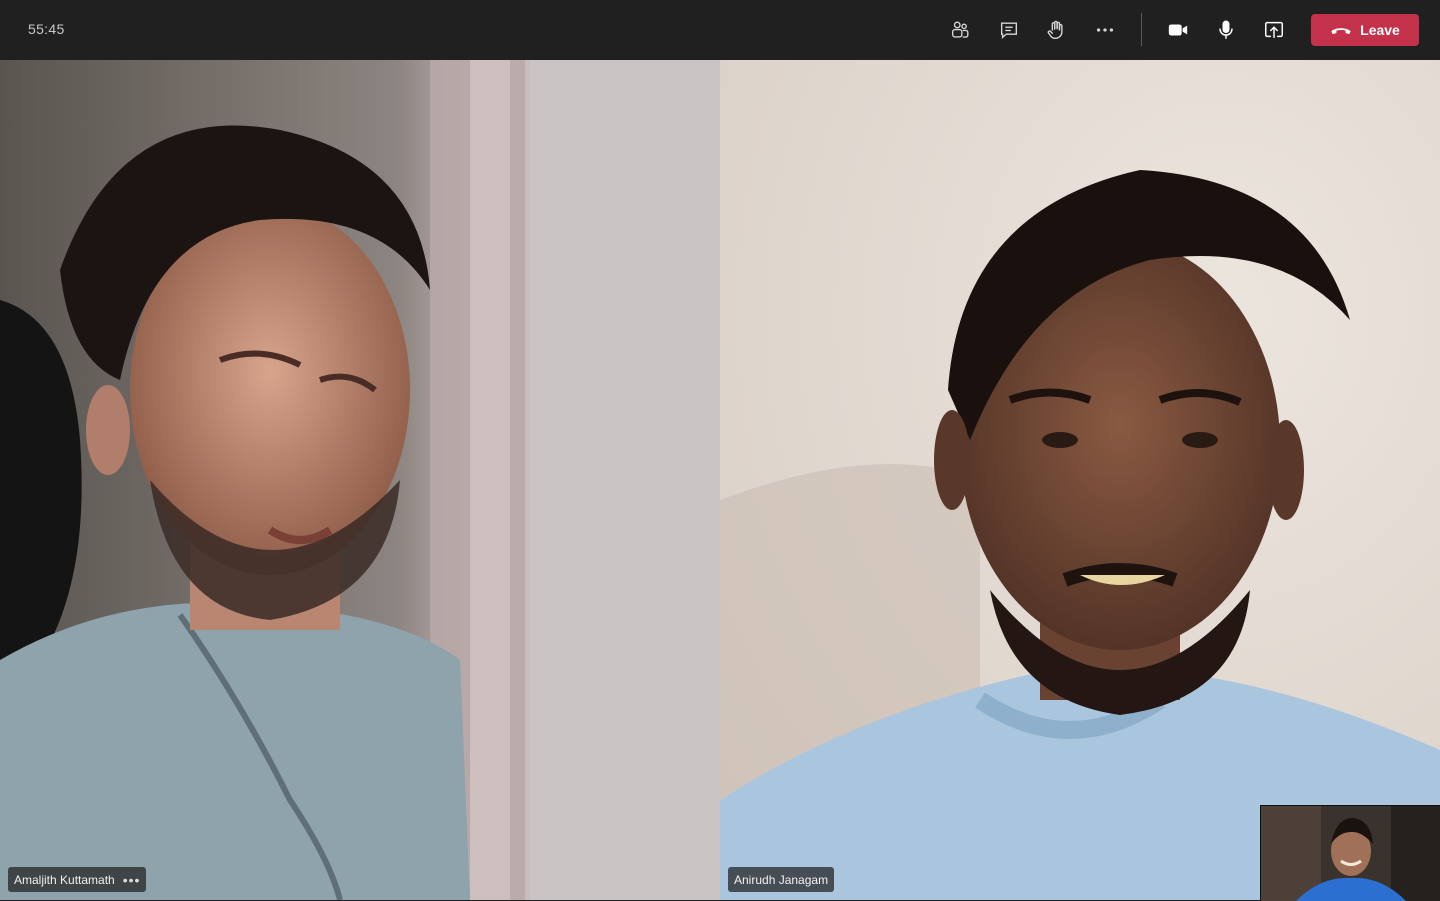 Image resolution: width=1440 pixels, height=901 pixels. I want to click on participants-button, so click(960, 30).